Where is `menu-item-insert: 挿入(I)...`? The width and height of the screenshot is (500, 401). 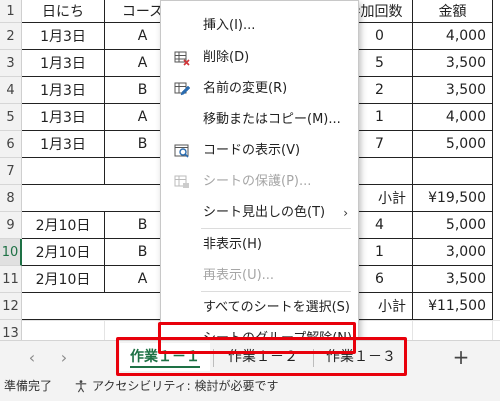 menu-item-insert: 挿入(I)... is located at coordinates (259, 26).